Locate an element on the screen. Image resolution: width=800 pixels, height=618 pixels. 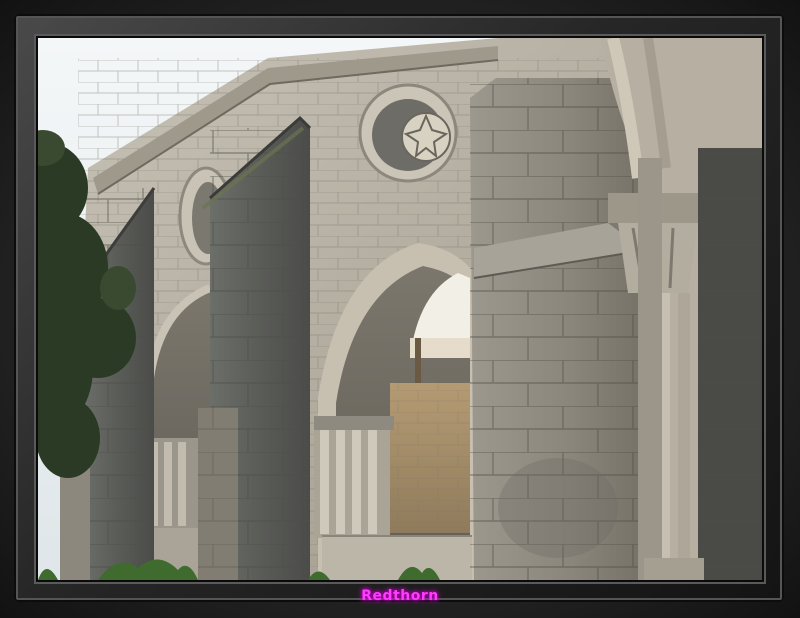
buttress-center is located at coordinates (255, 347).